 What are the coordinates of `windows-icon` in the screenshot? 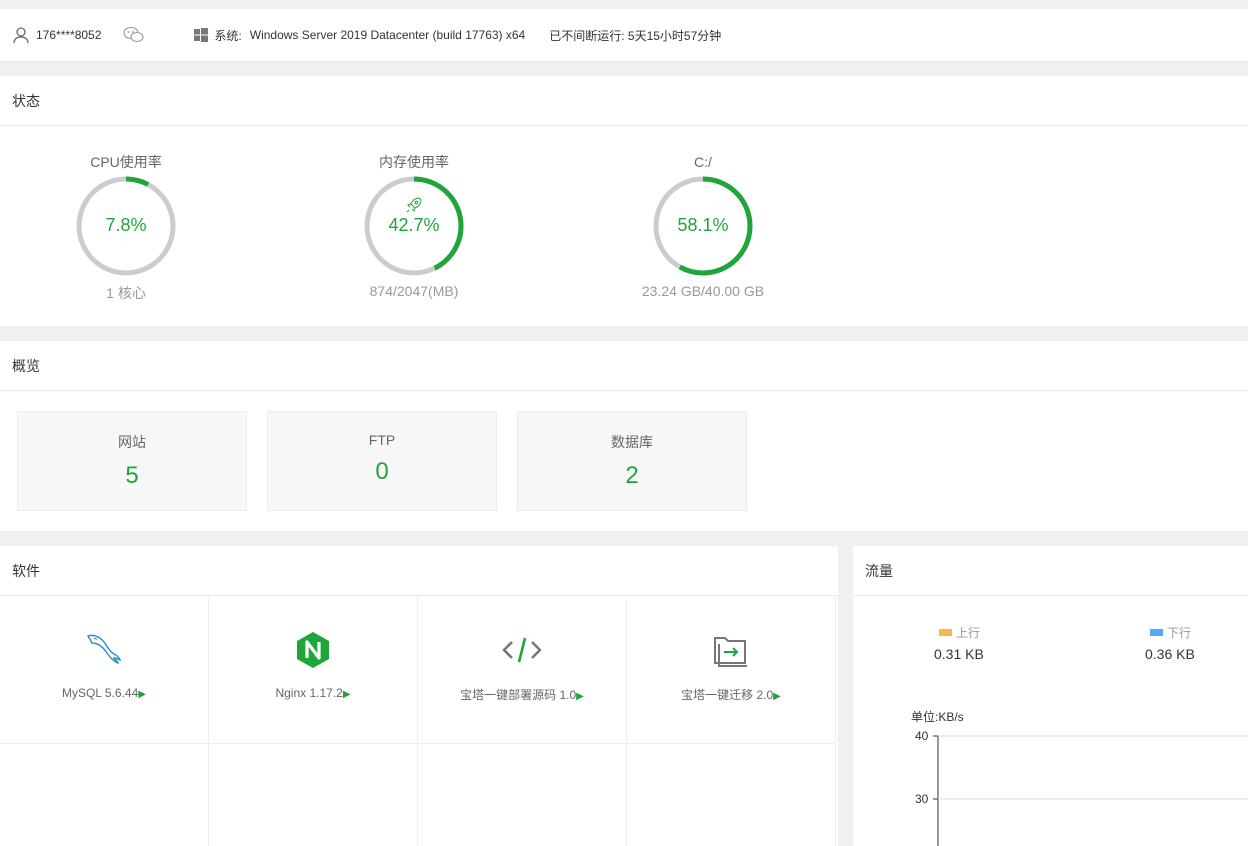 It's located at (201, 35).